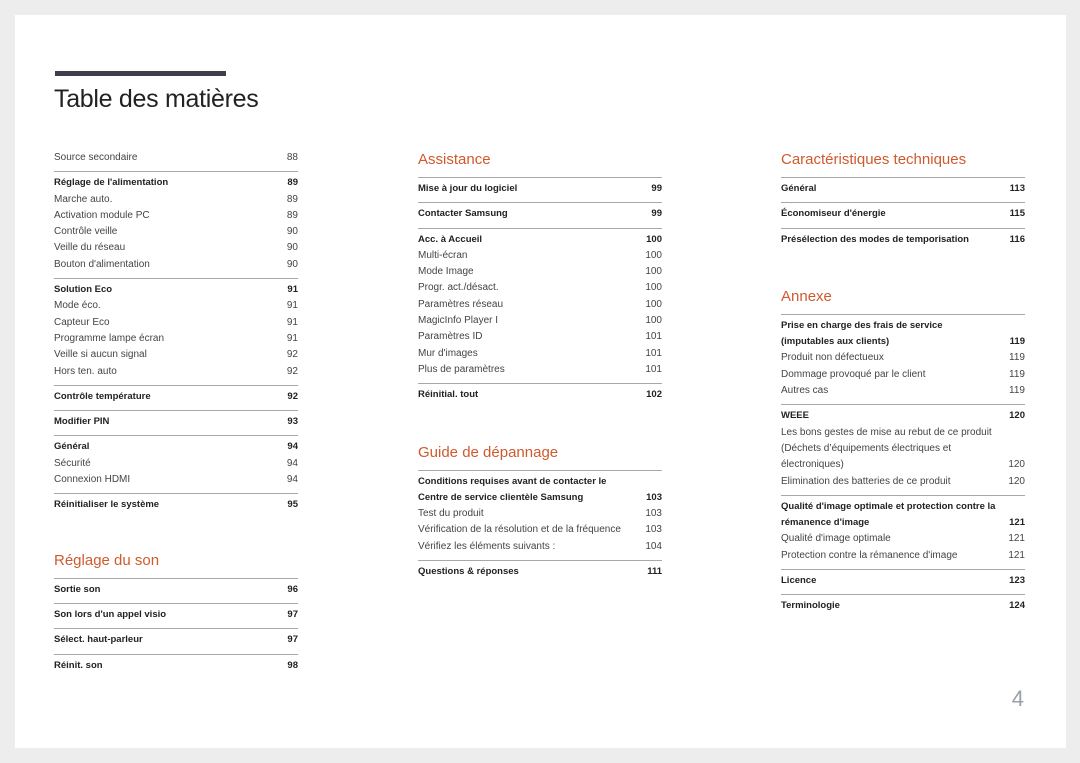  Describe the element at coordinates (292, 665) in the screenshot. I see `toc-entry-page: 98` at that location.